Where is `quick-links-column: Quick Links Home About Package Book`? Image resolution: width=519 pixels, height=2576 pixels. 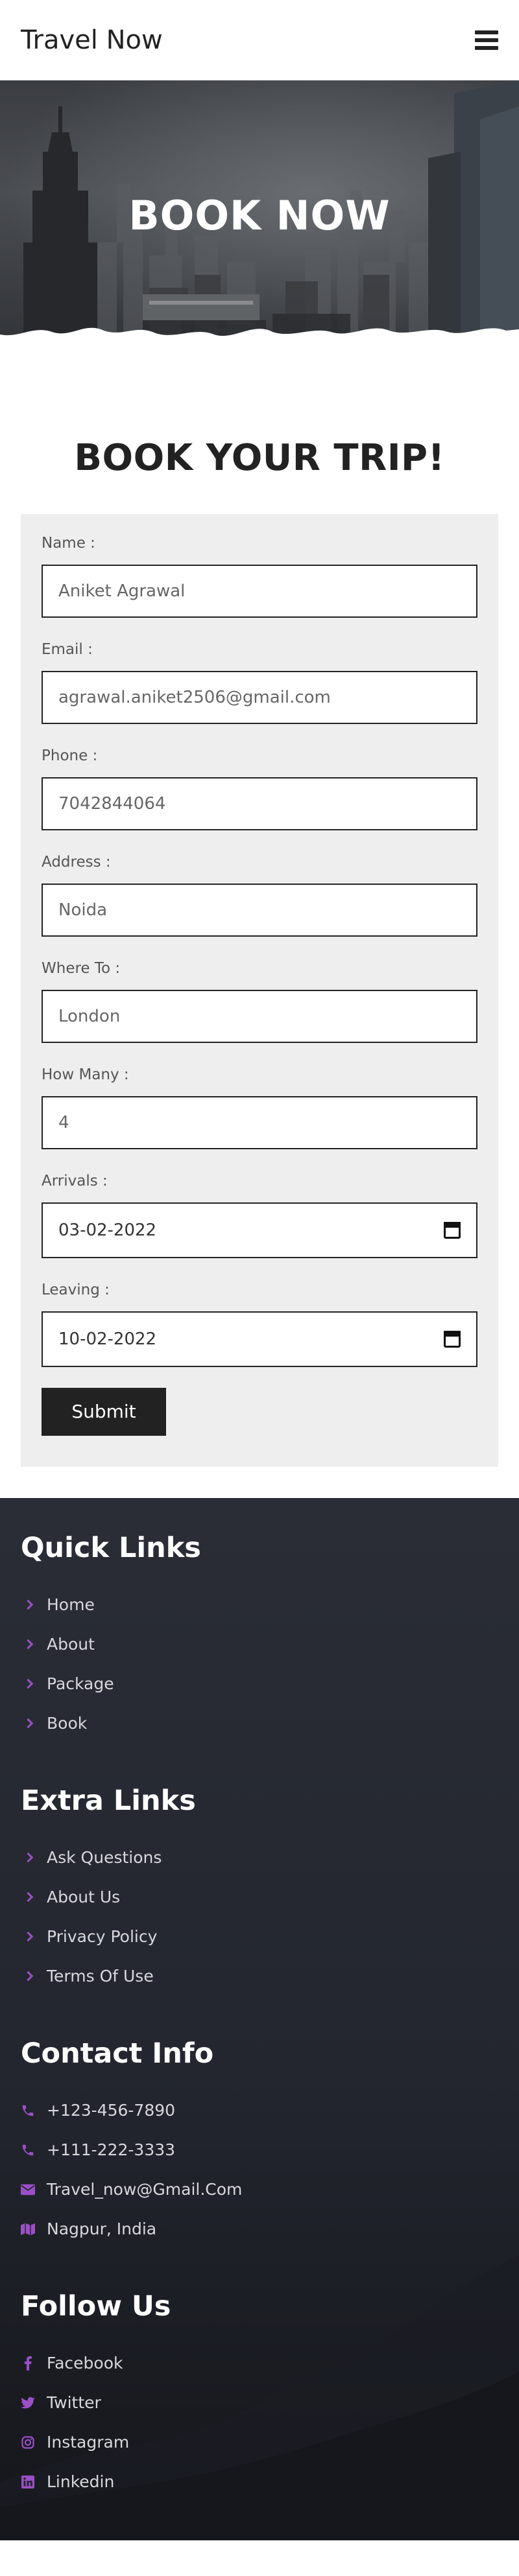 quick-links-column: Quick Links Home About Package Book is located at coordinates (259, 1637).